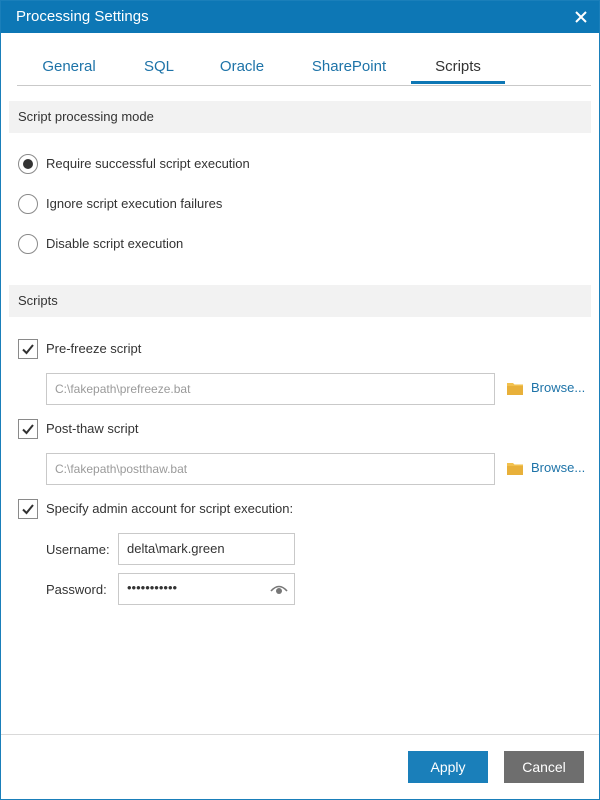 This screenshot has height=800, width=600. I want to click on radio-label: Require successful script execution, so click(148, 163).